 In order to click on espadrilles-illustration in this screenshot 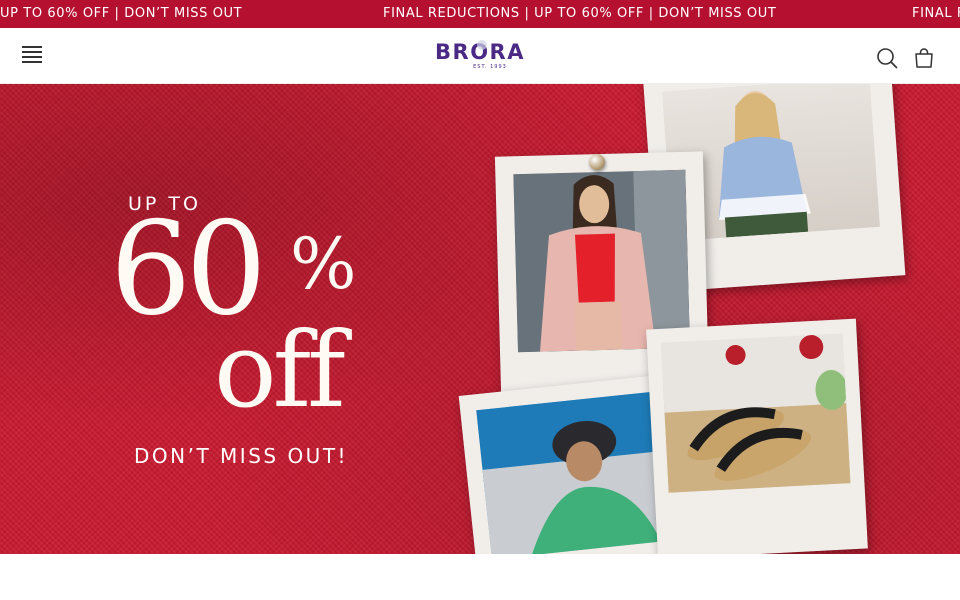, I will do `click(755, 413)`.